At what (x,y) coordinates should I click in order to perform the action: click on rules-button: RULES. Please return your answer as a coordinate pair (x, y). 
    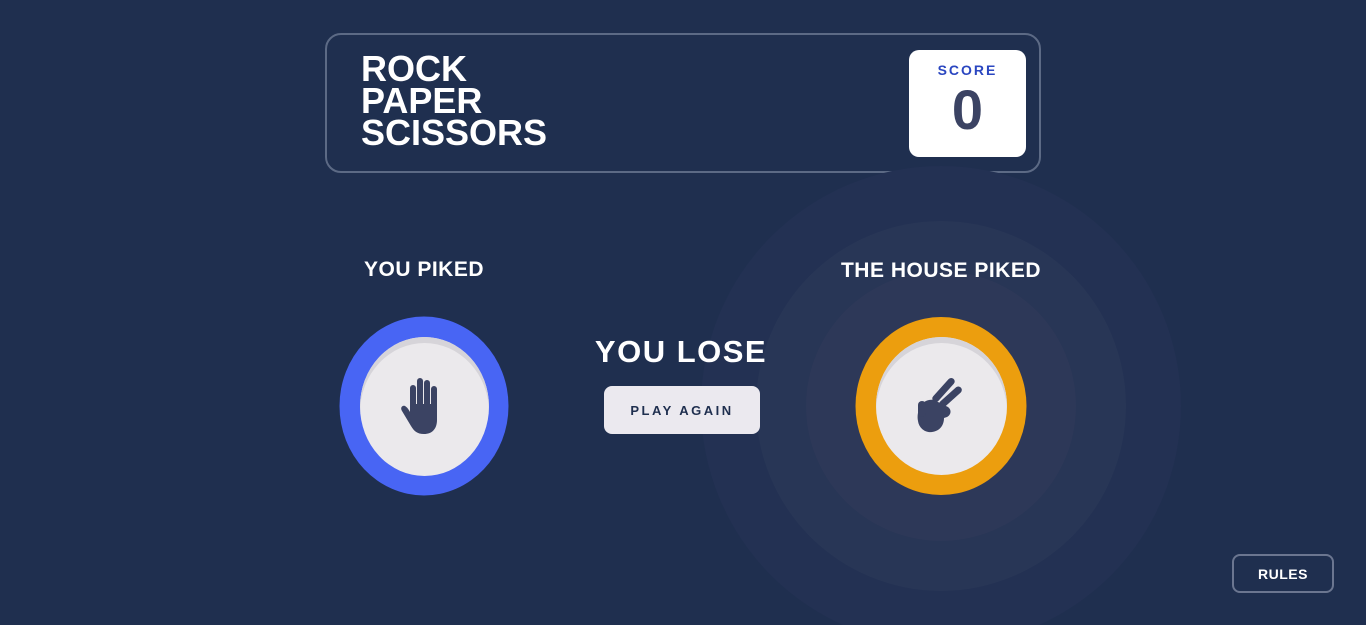
    Looking at the image, I should click on (1283, 573).